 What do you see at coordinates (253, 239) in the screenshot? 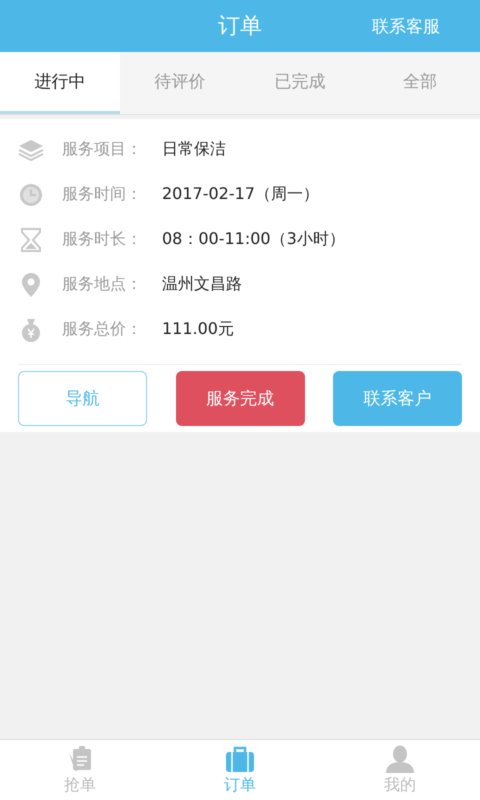
I see `field-value: 08：00-11:00（3小时）` at bounding box center [253, 239].